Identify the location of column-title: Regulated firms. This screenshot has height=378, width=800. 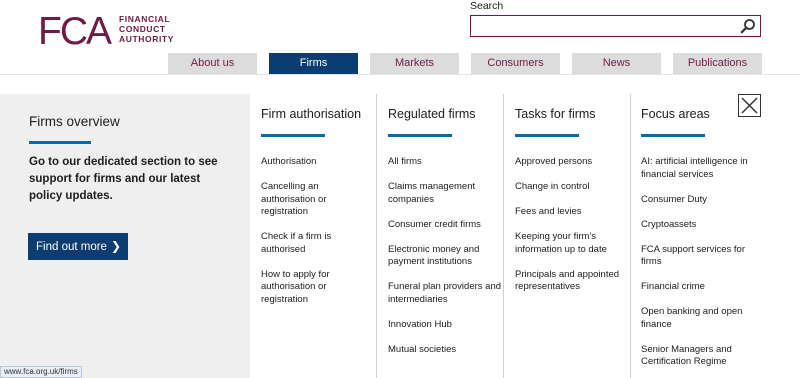
(432, 114).